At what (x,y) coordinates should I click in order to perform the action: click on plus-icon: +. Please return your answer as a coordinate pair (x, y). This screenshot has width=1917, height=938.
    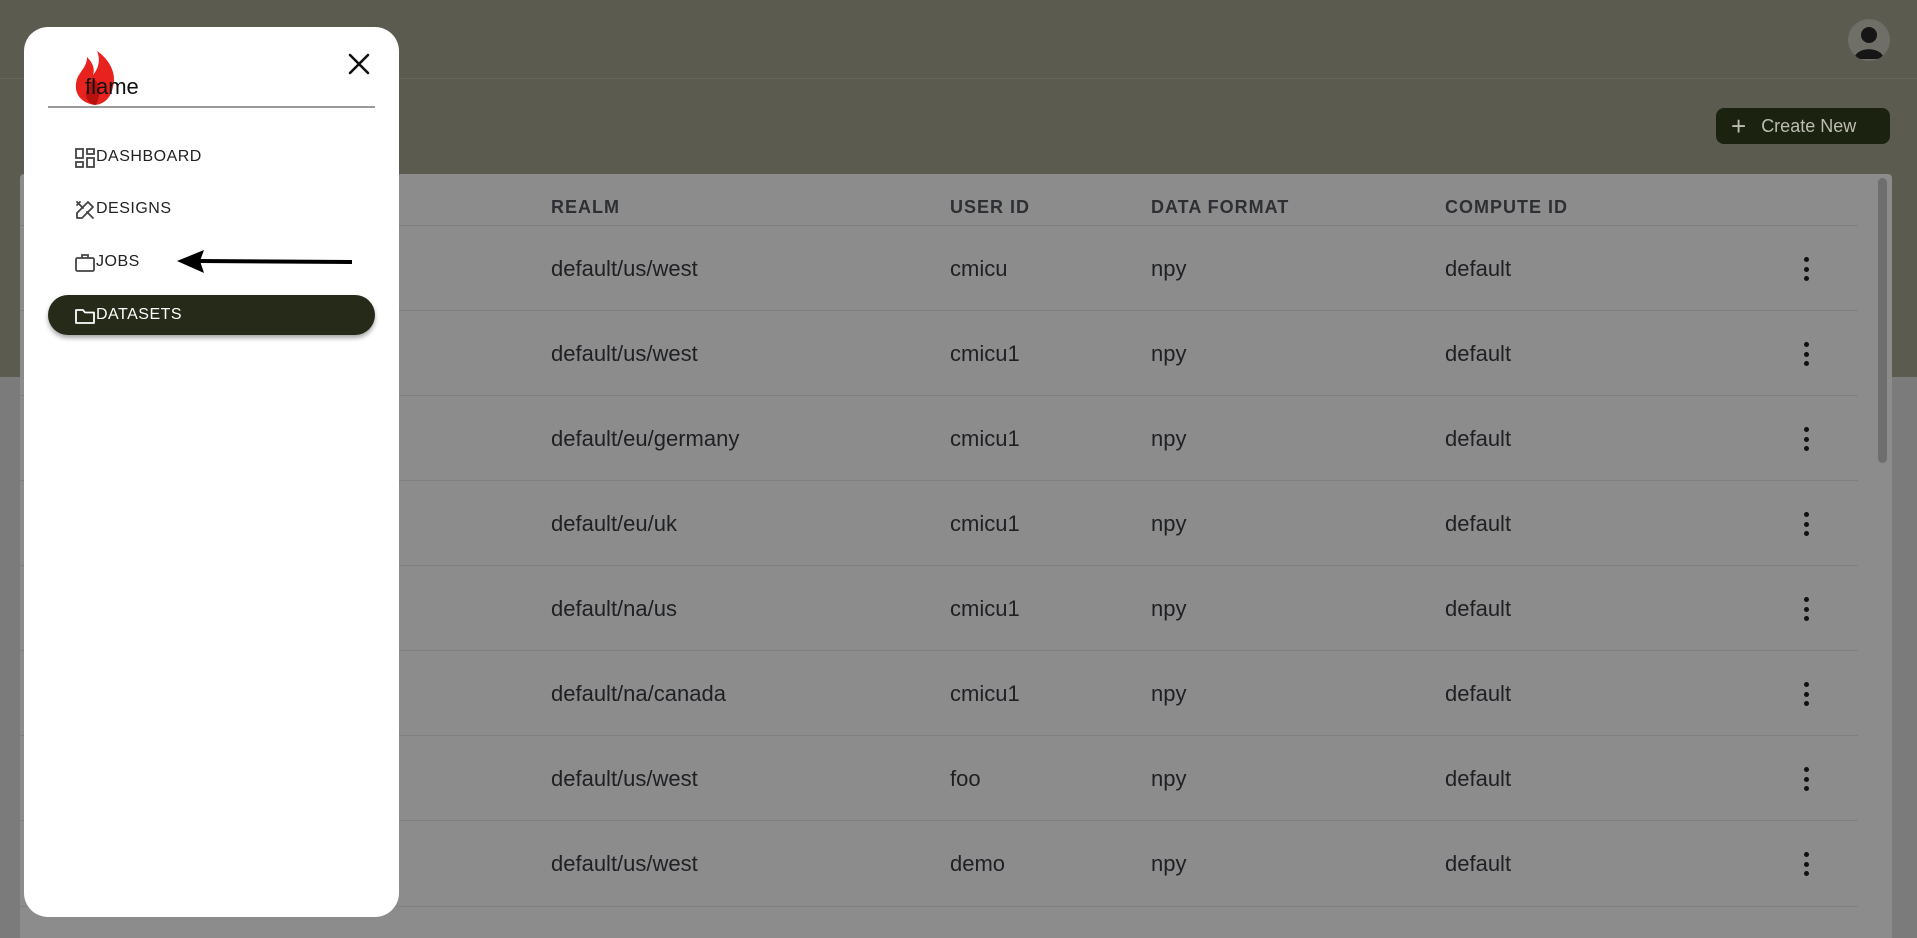
    Looking at the image, I should click on (1739, 126).